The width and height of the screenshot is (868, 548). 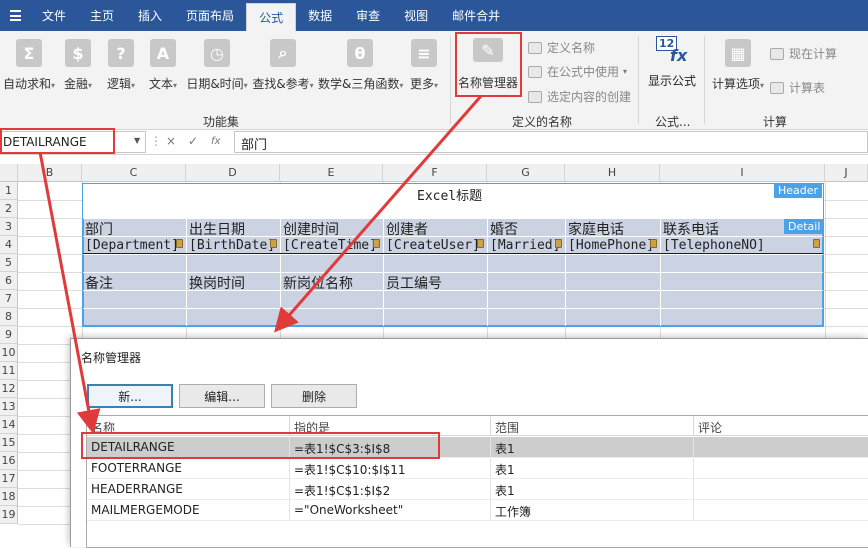 I want to click on calculate-now-icon, so click(x=777, y=53).